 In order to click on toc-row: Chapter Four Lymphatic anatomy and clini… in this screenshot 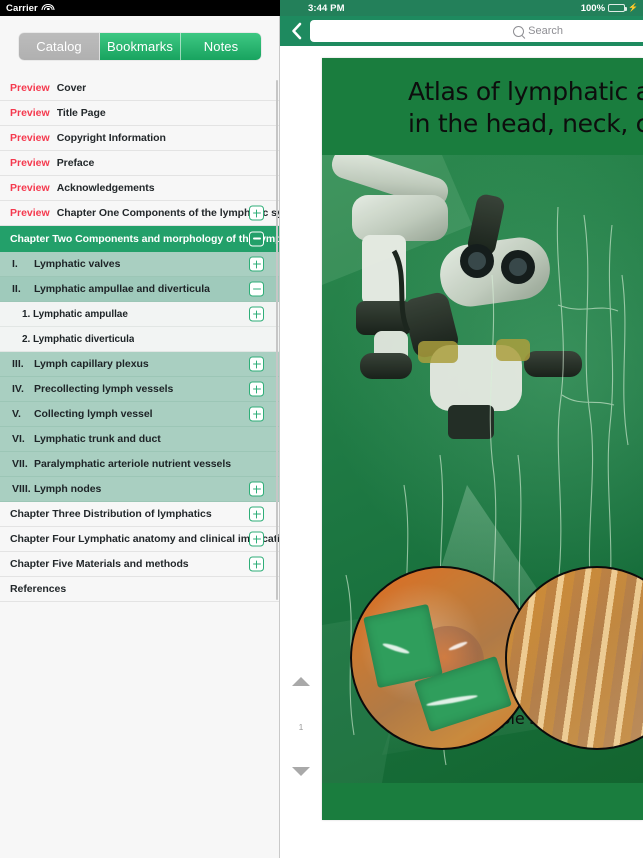, I will do `click(140, 539)`.